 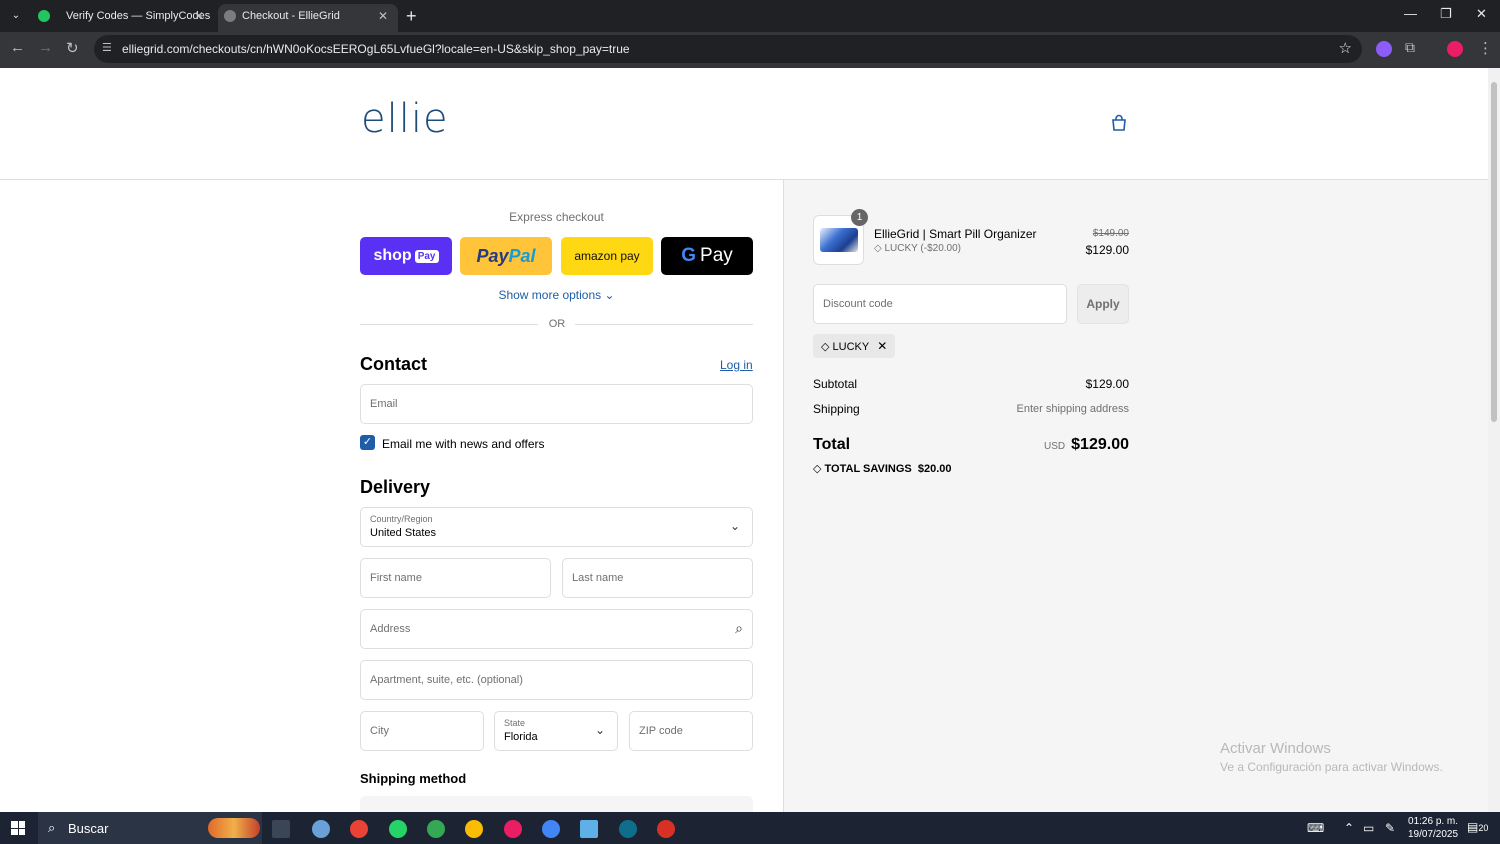 What do you see at coordinates (556, 404) in the screenshot?
I see `email-field: Email` at bounding box center [556, 404].